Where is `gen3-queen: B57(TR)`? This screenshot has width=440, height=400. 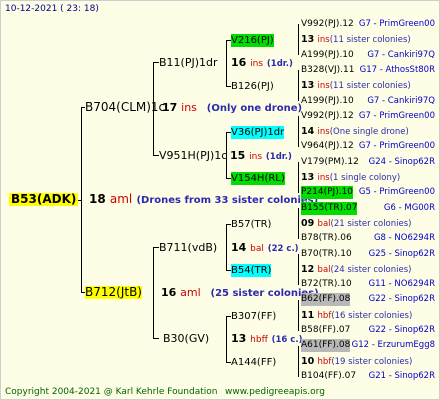
gen3-queen: B57(TR) is located at coordinates (251, 224).